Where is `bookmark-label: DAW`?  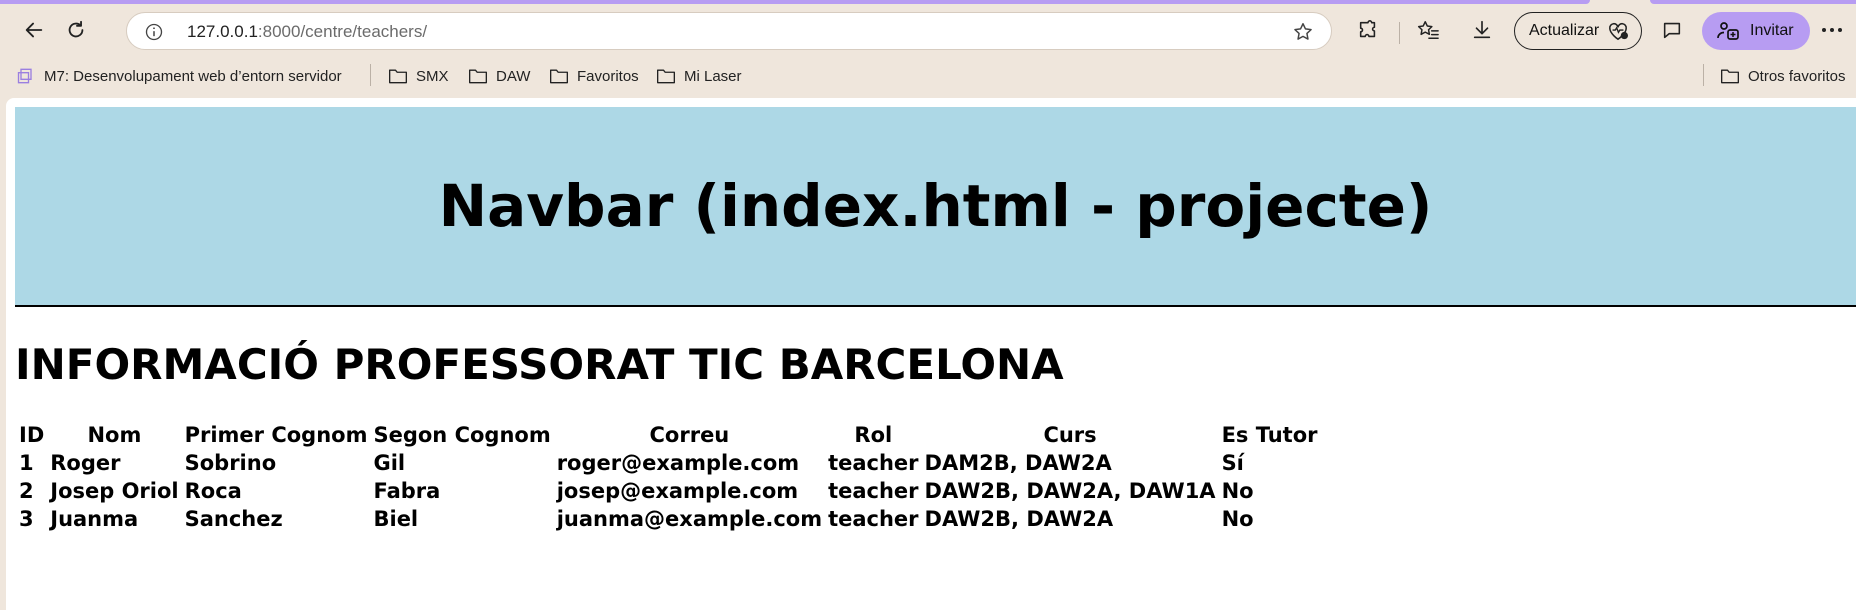 bookmark-label: DAW is located at coordinates (513, 76).